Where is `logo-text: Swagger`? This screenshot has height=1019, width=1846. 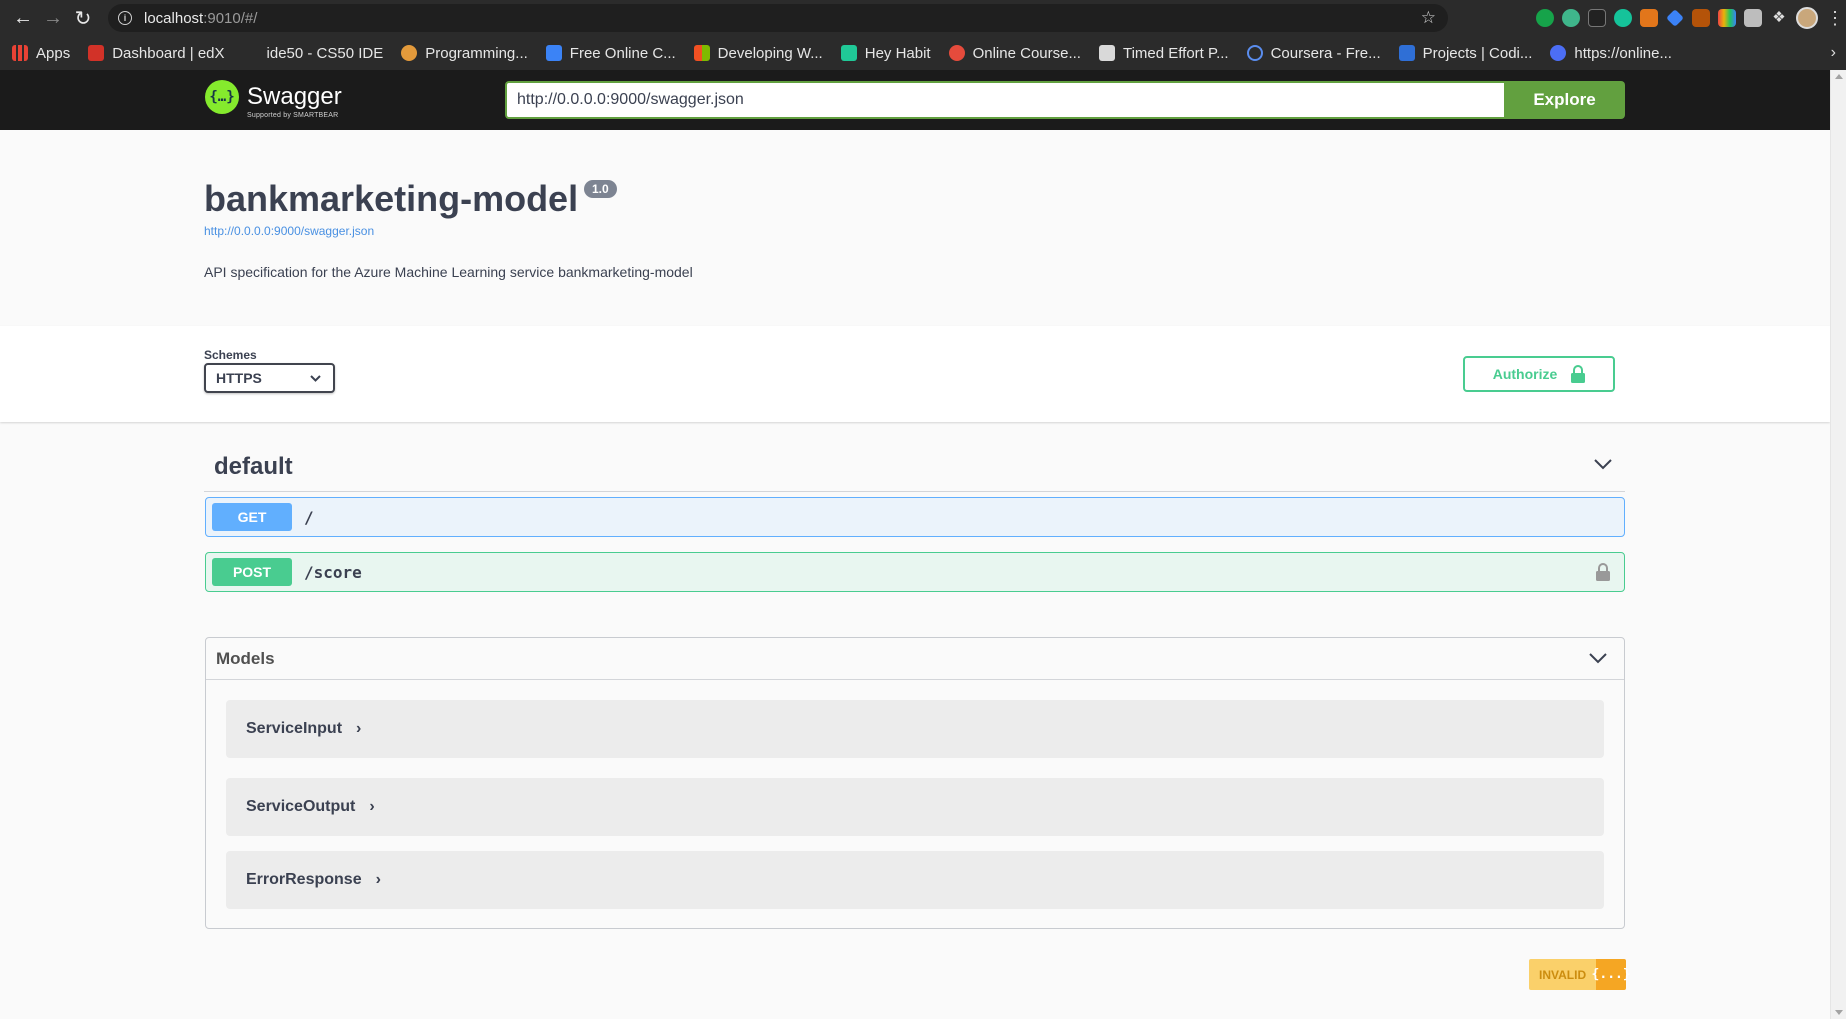 logo-text: Swagger is located at coordinates (294, 96).